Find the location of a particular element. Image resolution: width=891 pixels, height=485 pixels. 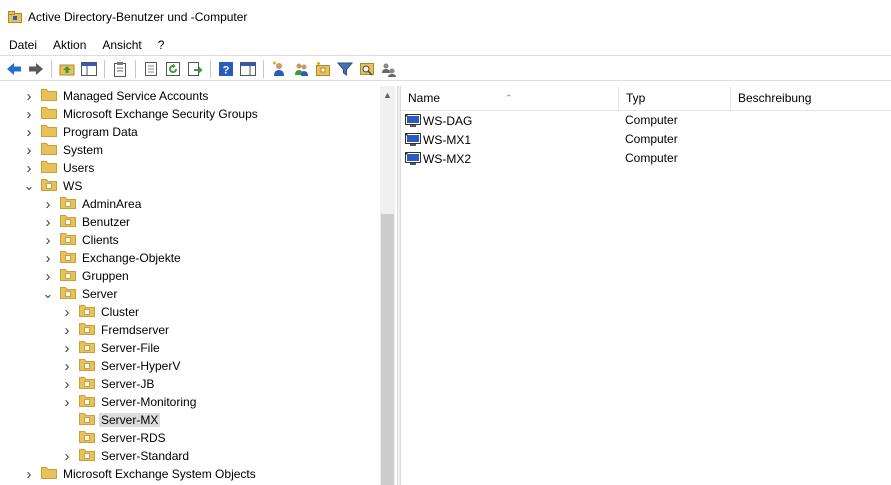

column-header-beschreibung: Beschreibung is located at coordinates (811, 98).